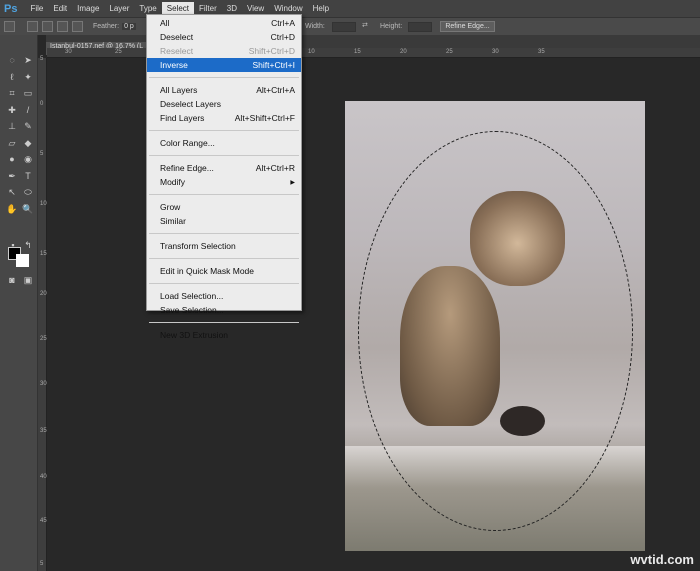  I want to click on menu-item-all-layers: All Layers Alt+Ctrl+A, so click(224, 90).